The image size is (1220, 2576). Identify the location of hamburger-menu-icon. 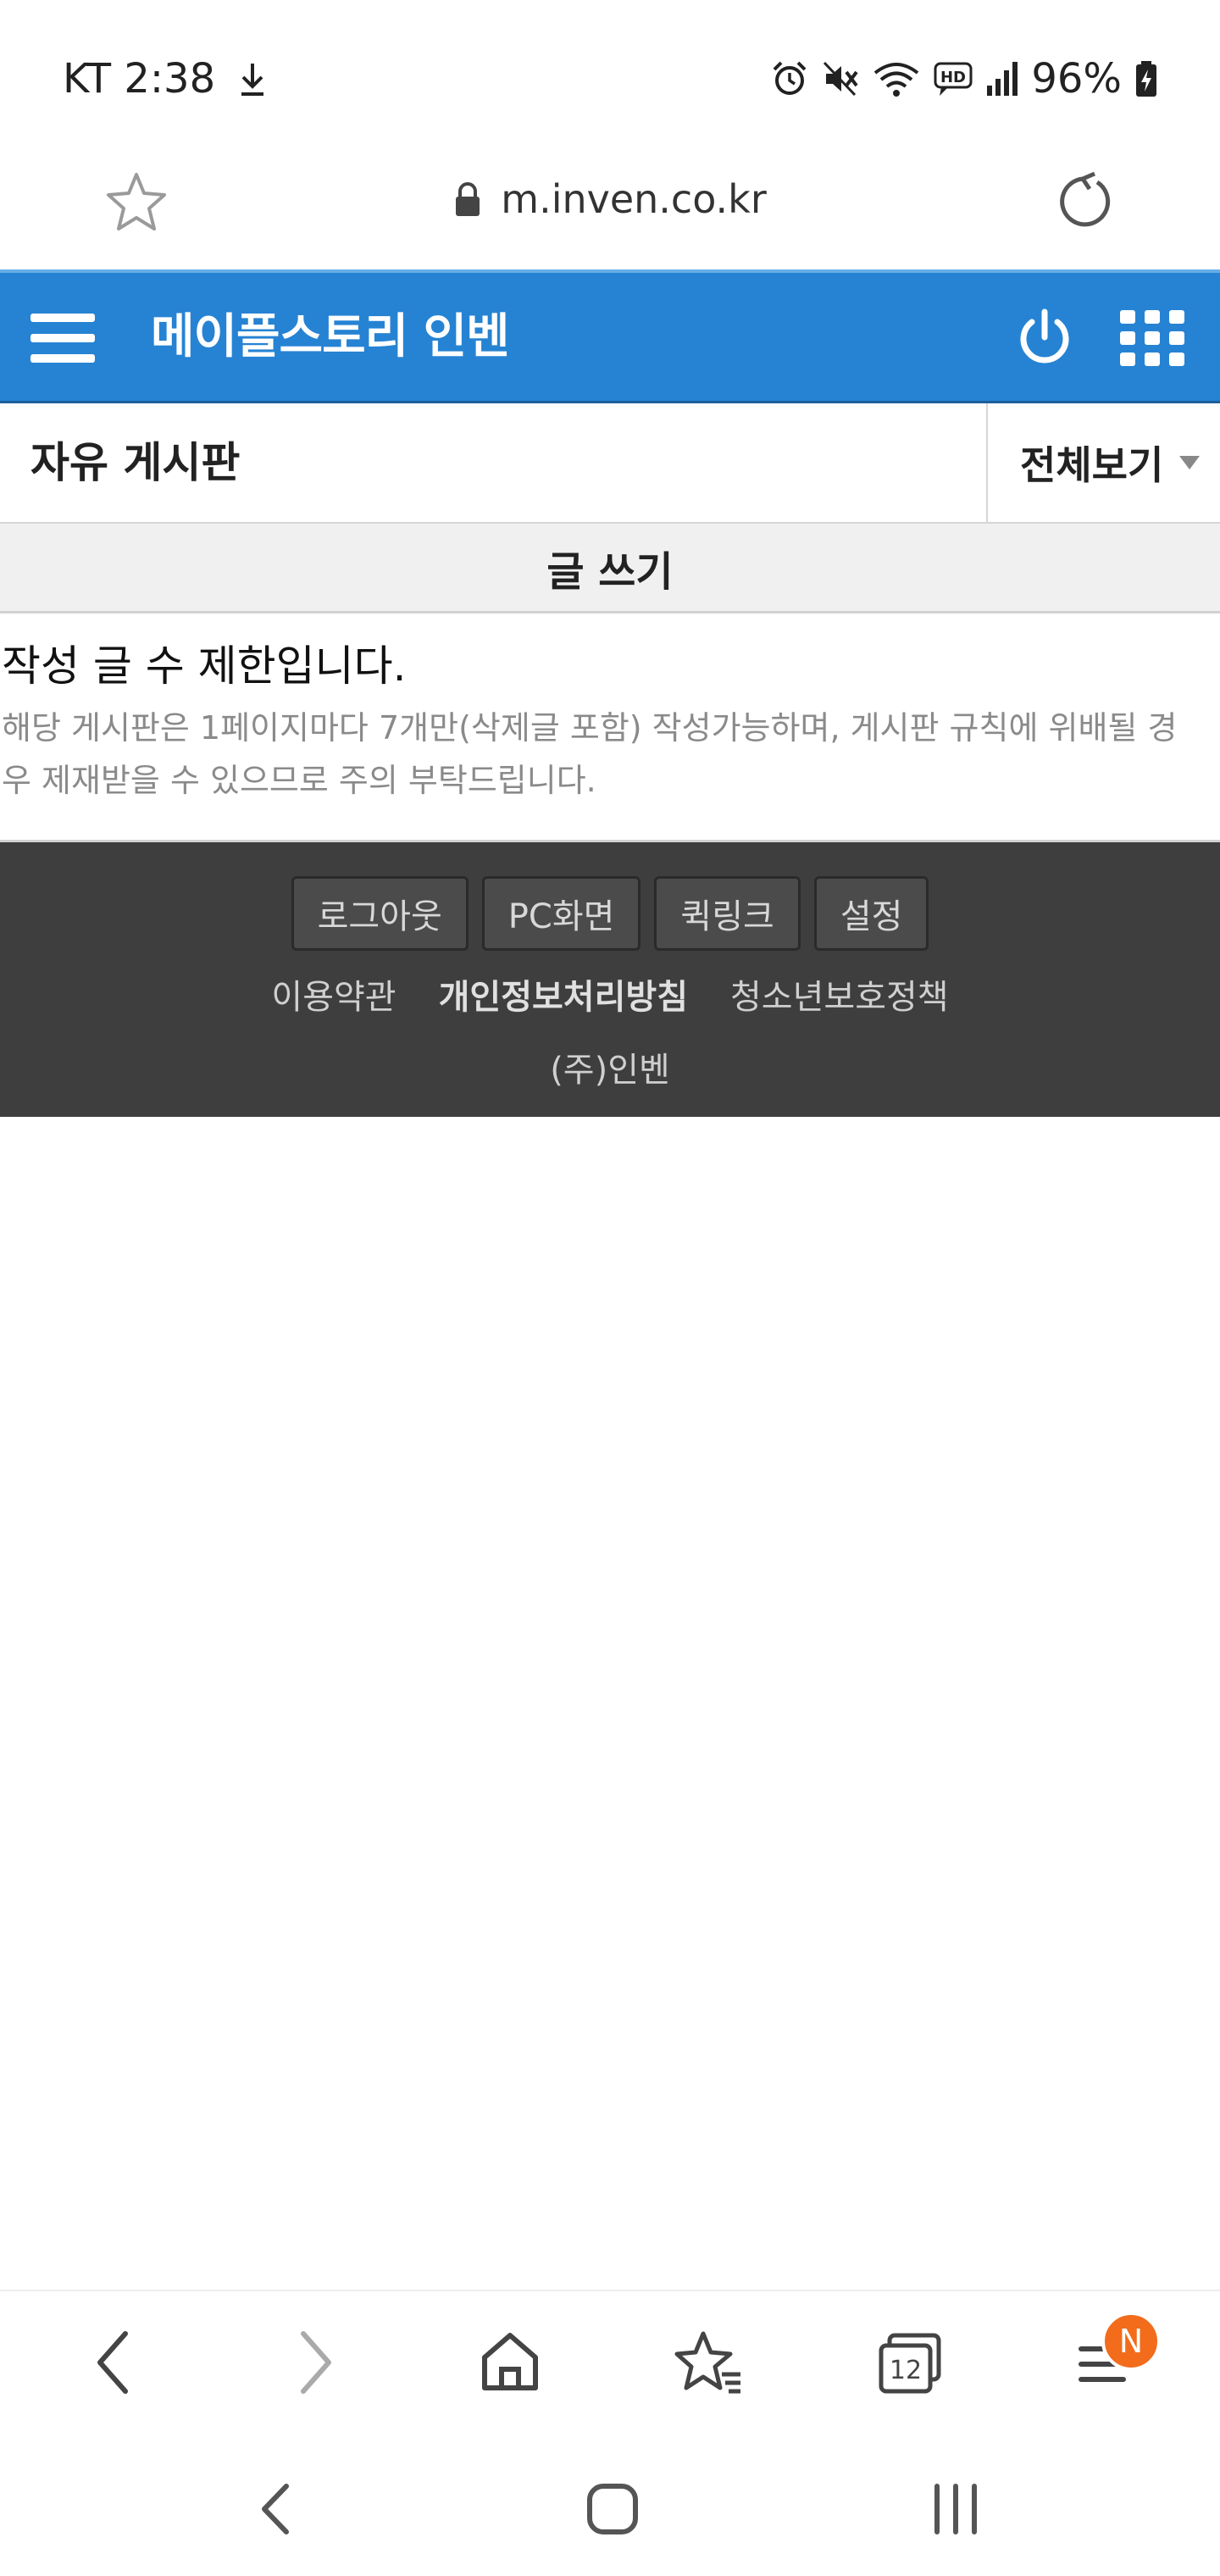
(62, 338).